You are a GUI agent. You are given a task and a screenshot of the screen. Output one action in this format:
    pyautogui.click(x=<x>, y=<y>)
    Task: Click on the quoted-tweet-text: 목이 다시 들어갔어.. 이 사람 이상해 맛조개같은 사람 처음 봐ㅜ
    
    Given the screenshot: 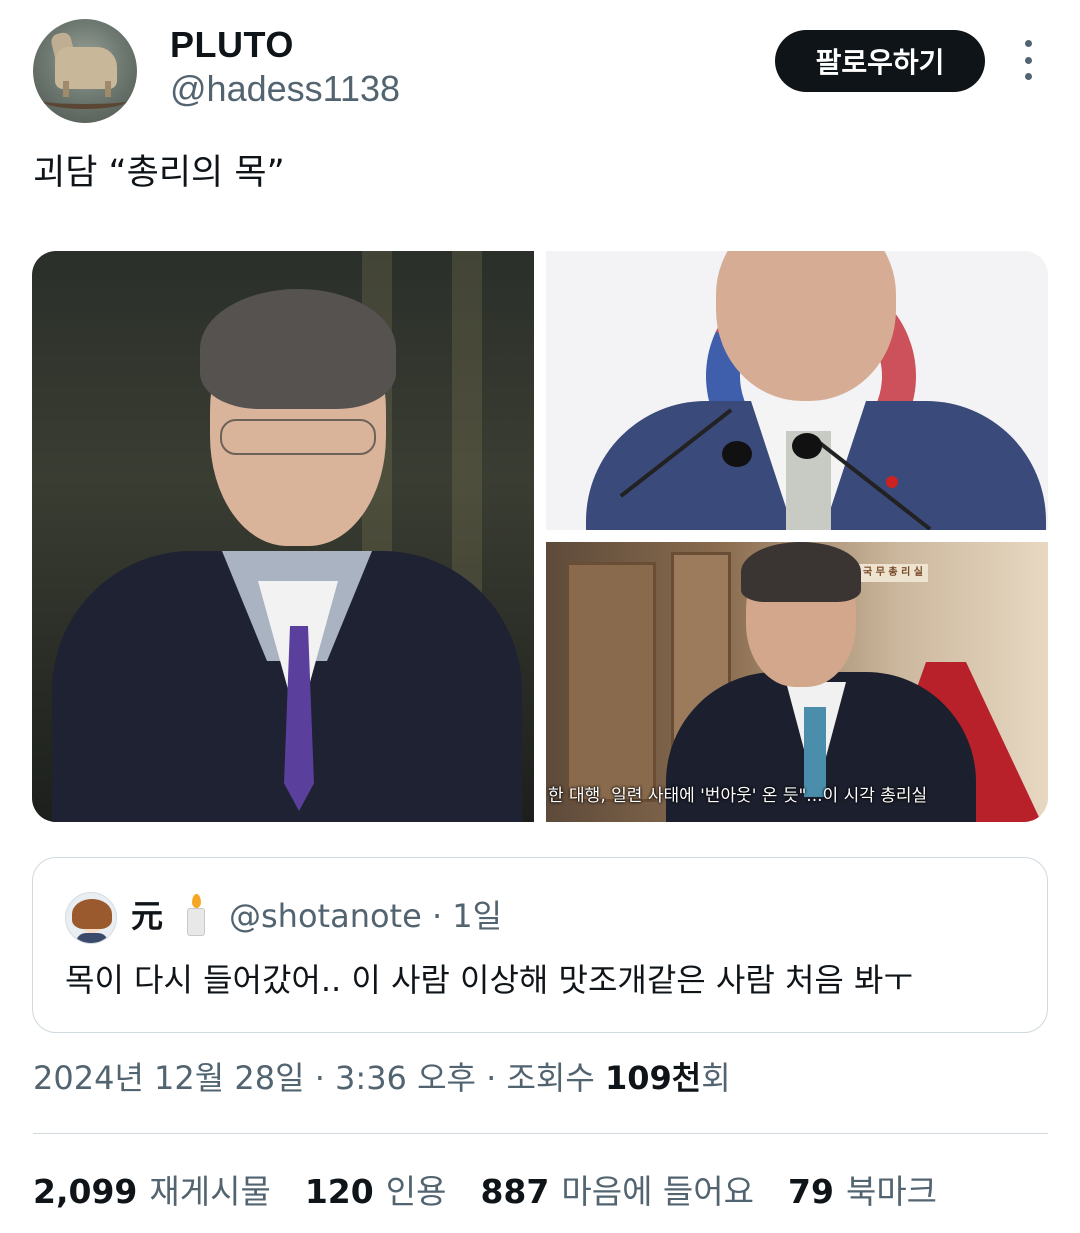 What is the action you would take?
    pyautogui.click(x=489, y=980)
    